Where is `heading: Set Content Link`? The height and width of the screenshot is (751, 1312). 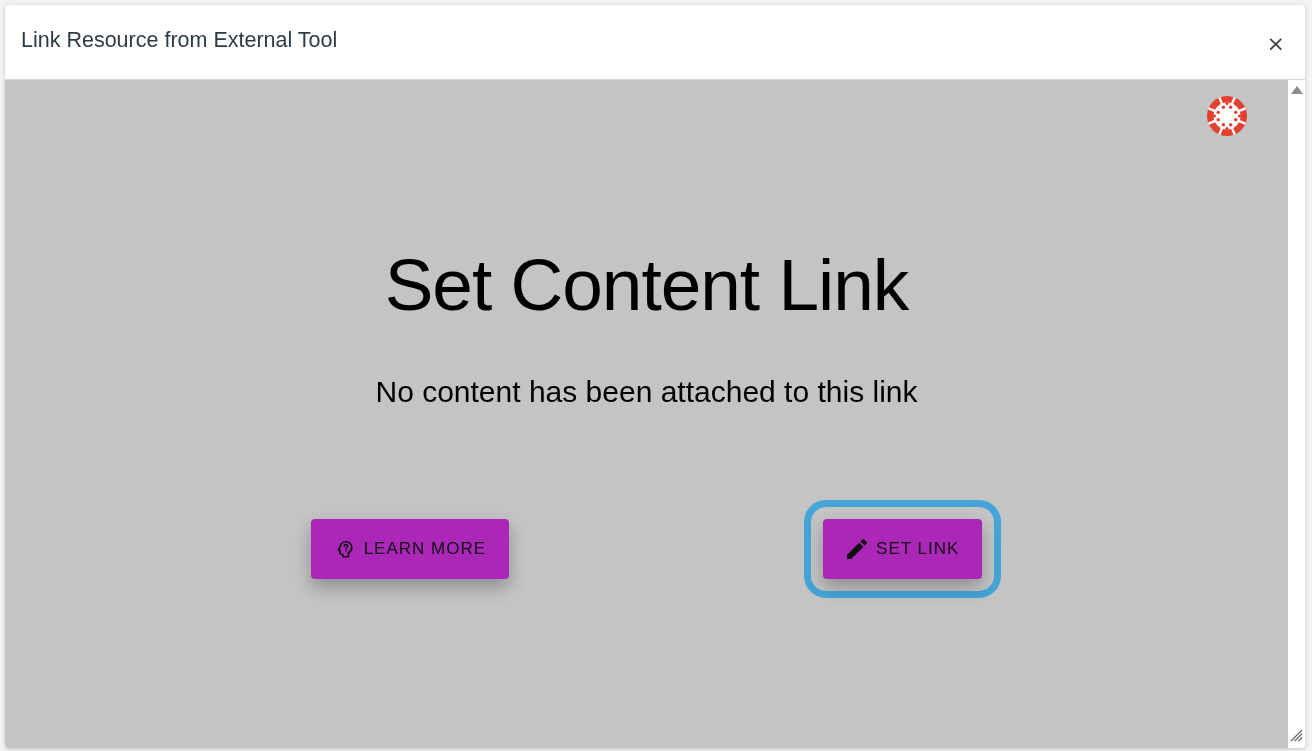 heading: Set Content Link is located at coordinates (646, 285).